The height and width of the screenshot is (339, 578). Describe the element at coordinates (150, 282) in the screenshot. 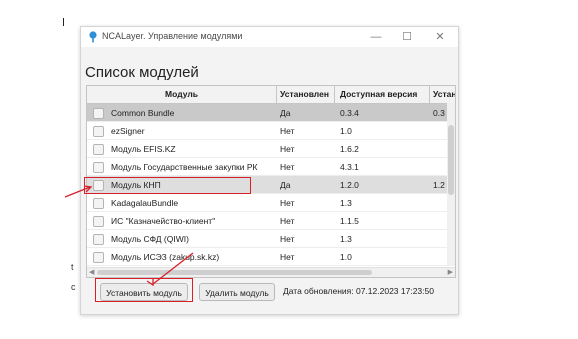

I see `arrowhead-install-button` at that location.